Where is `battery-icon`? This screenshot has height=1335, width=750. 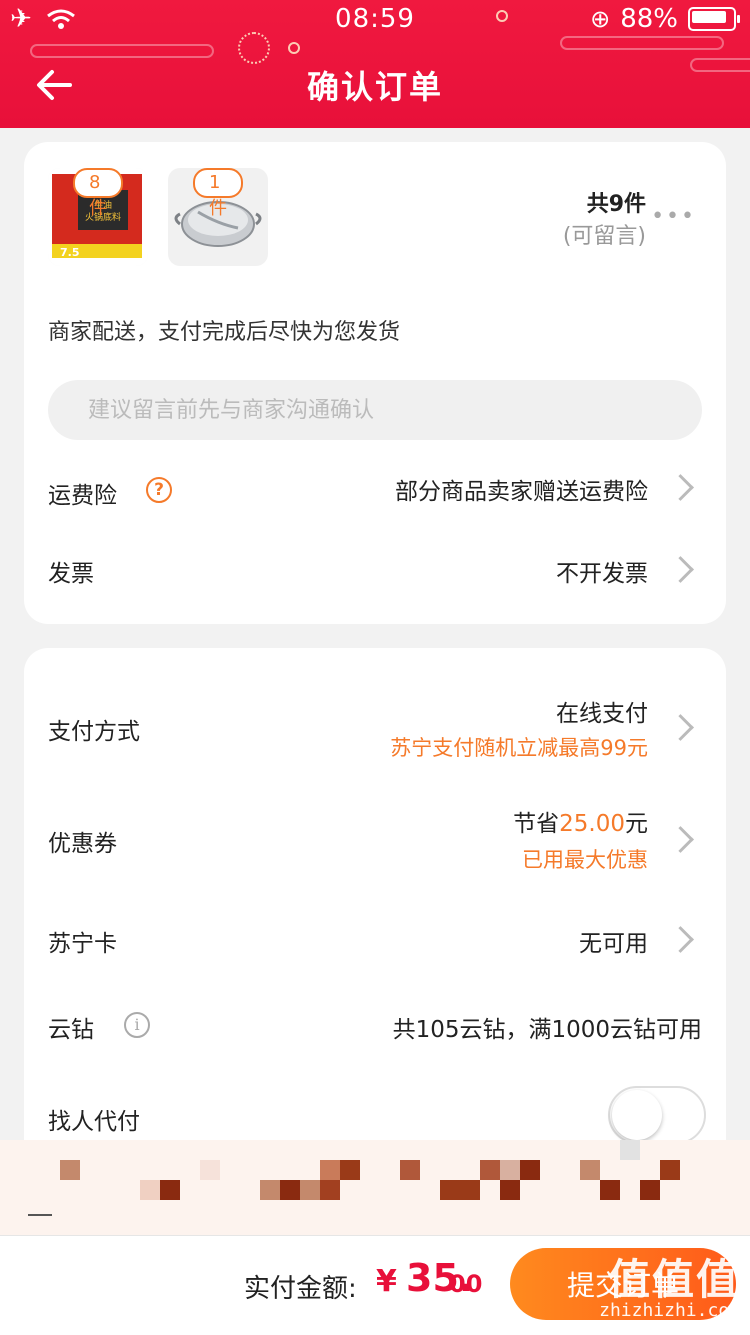
battery-icon is located at coordinates (714, 19).